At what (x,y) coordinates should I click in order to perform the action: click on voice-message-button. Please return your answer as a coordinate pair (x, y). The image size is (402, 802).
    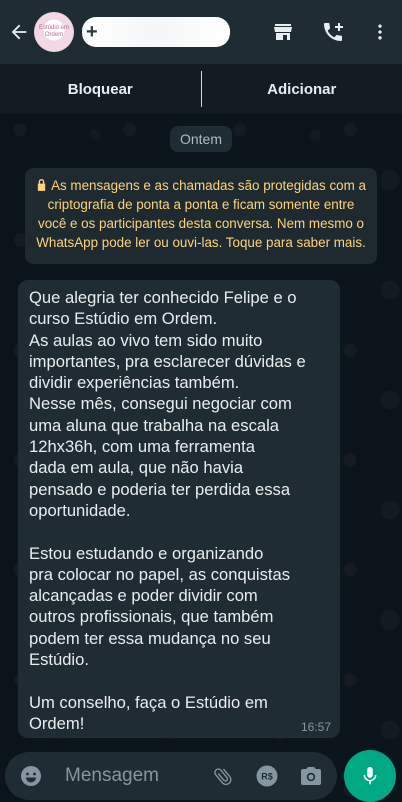
    Looking at the image, I should click on (370, 776).